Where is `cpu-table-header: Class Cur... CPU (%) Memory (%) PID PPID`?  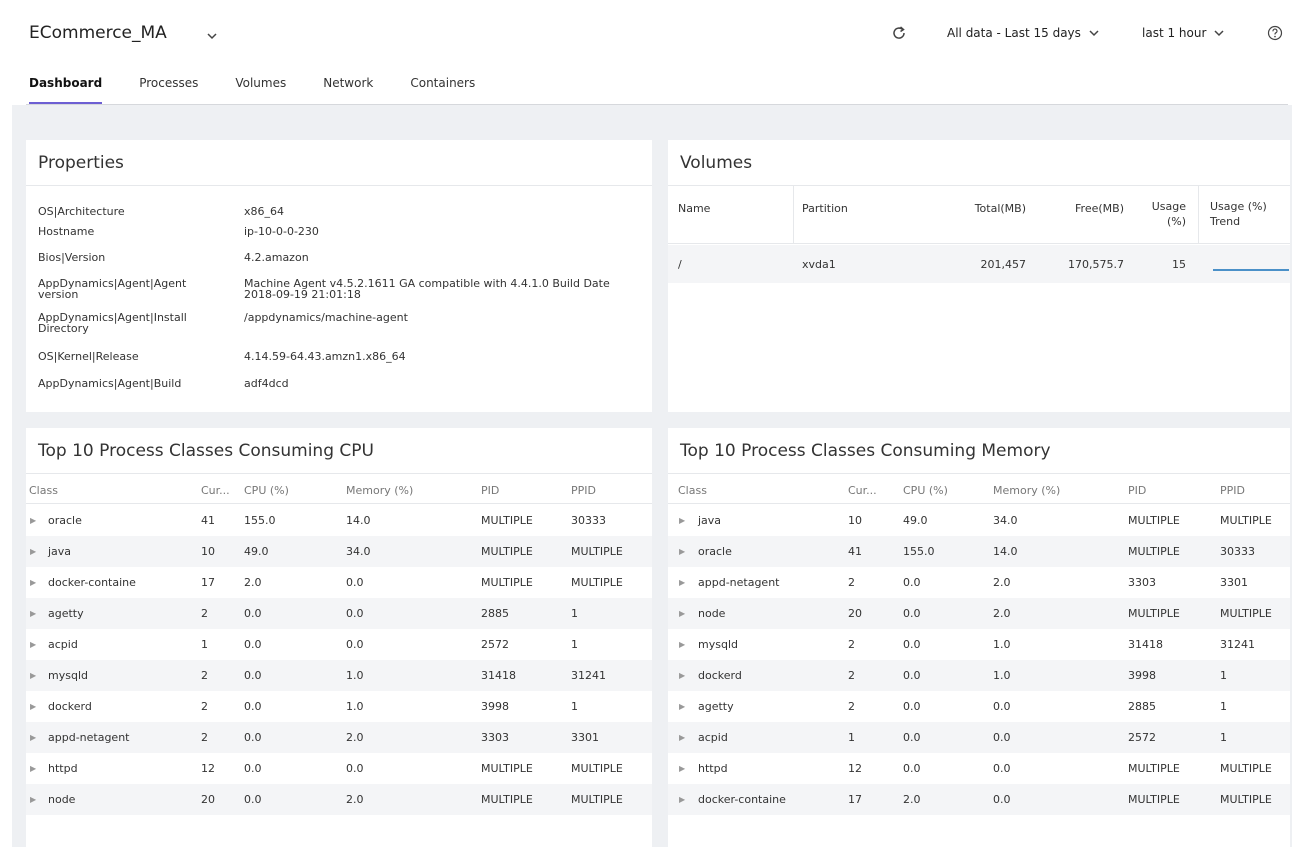 cpu-table-header: Class Cur... CPU (%) Memory (%) PID PPID is located at coordinates (339, 489).